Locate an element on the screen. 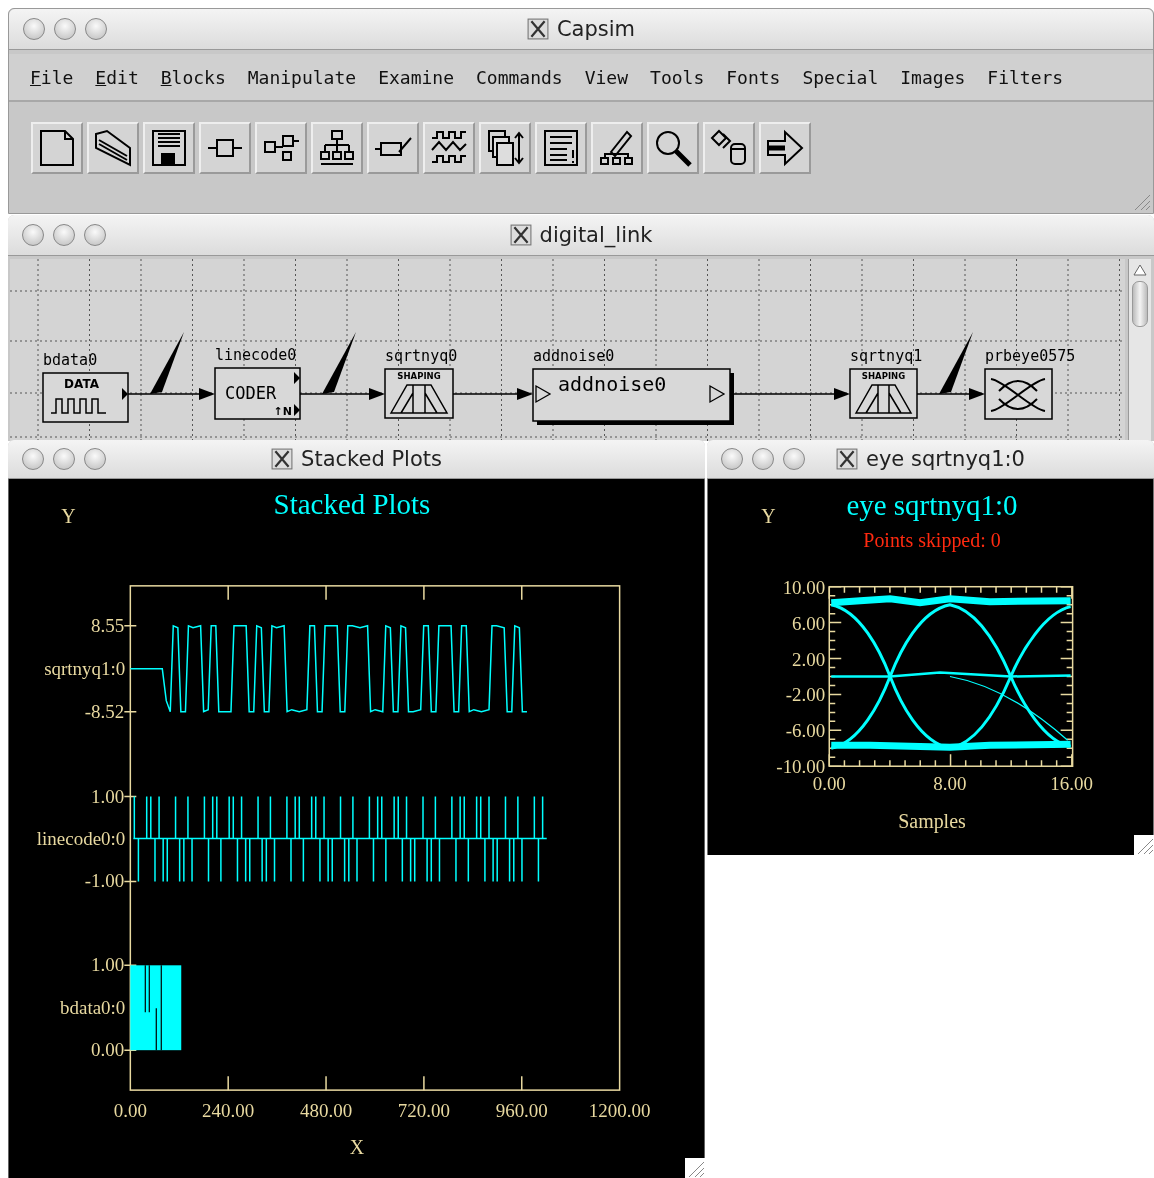 The width and height of the screenshot is (1154, 1178). menu-item: Special is located at coordinates (840, 77).